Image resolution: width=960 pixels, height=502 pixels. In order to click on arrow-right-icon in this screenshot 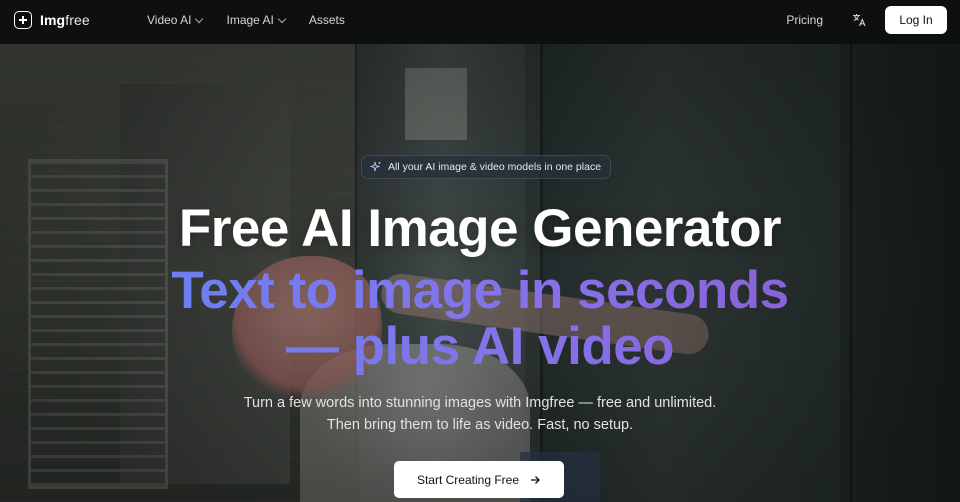, I will do `click(535, 479)`.